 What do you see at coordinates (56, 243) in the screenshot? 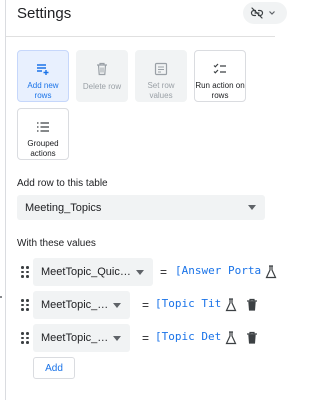
I see `values-section-label: With these values` at bounding box center [56, 243].